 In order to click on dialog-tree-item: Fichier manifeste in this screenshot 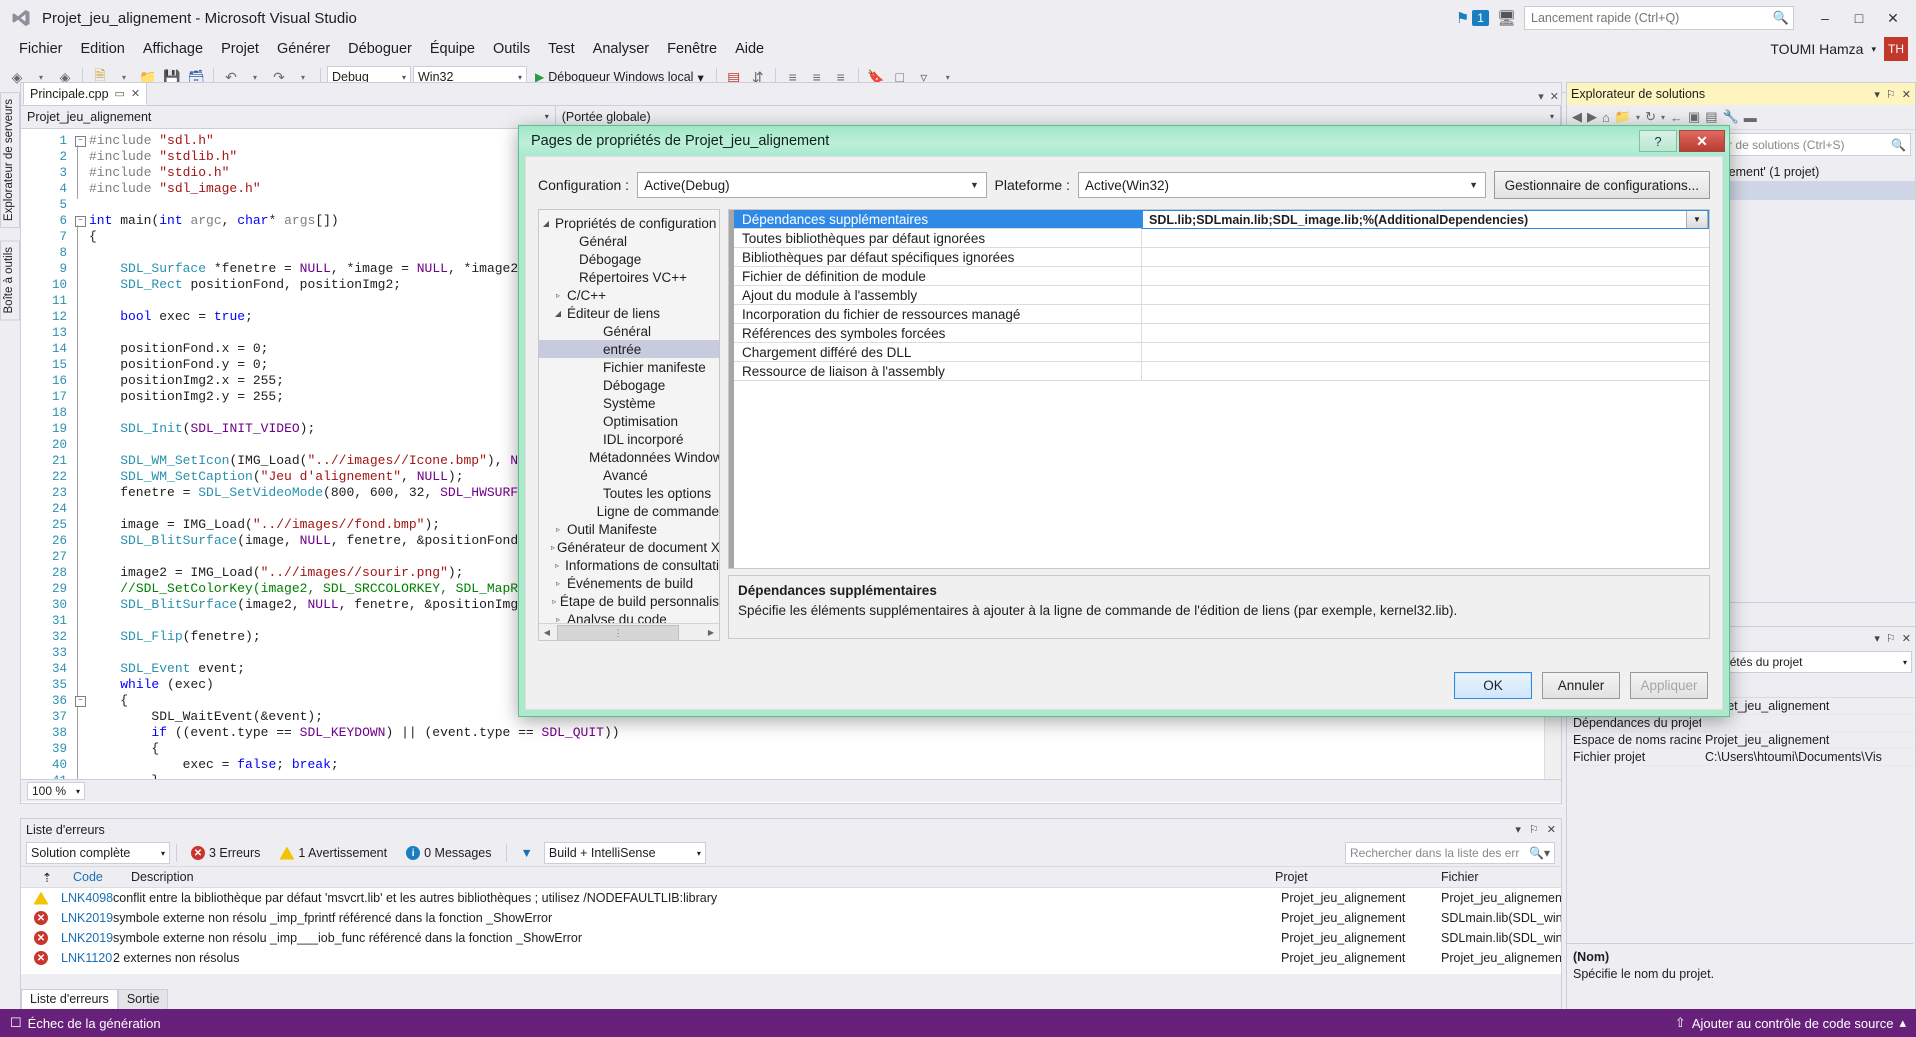, I will do `click(629, 367)`.